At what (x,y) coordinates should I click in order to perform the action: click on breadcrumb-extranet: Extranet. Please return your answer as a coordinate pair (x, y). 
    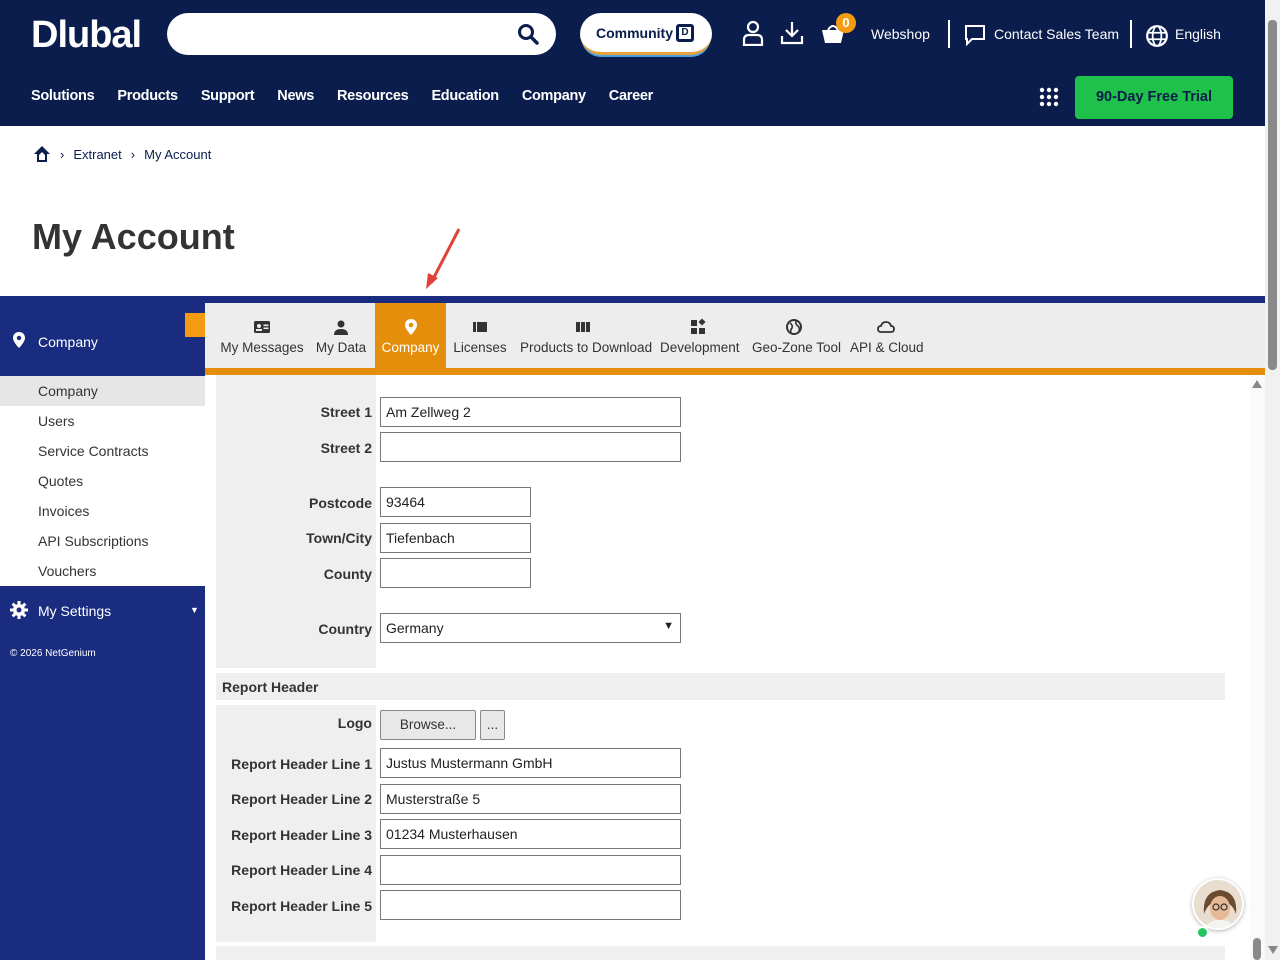
    Looking at the image, I should click on (97, 154).